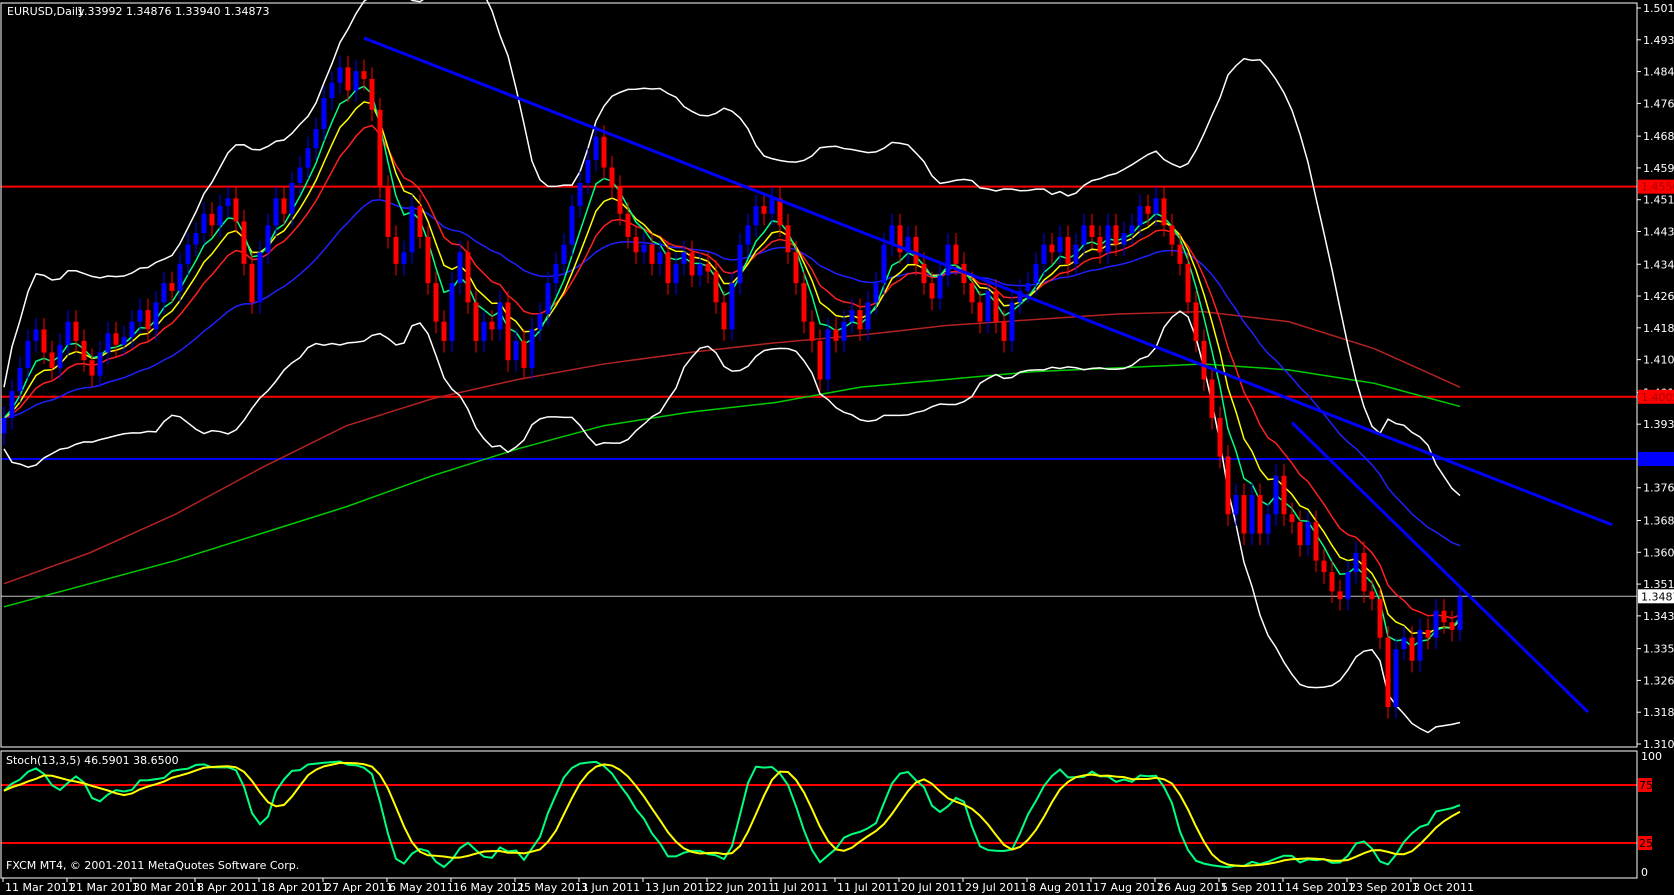  Describe the element at coordinates (1060, 887) in the screenshot. I see `date-tick-label: 8 Aug 2011` at that location.